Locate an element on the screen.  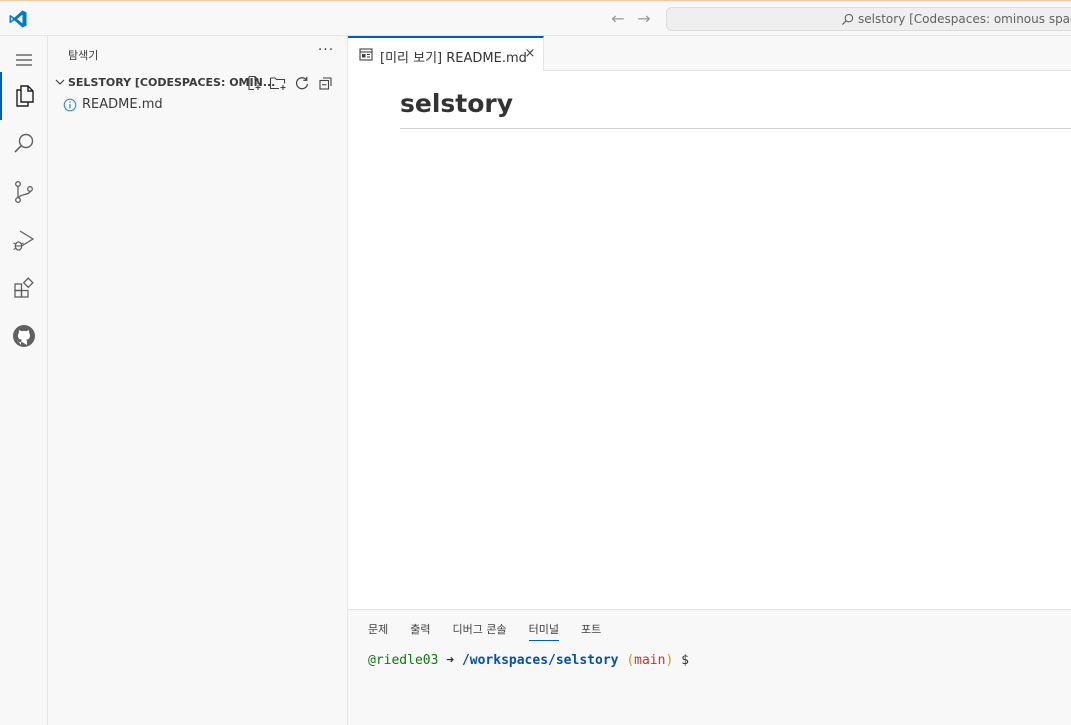
new-file-icon is located at coordinates (254, 83).